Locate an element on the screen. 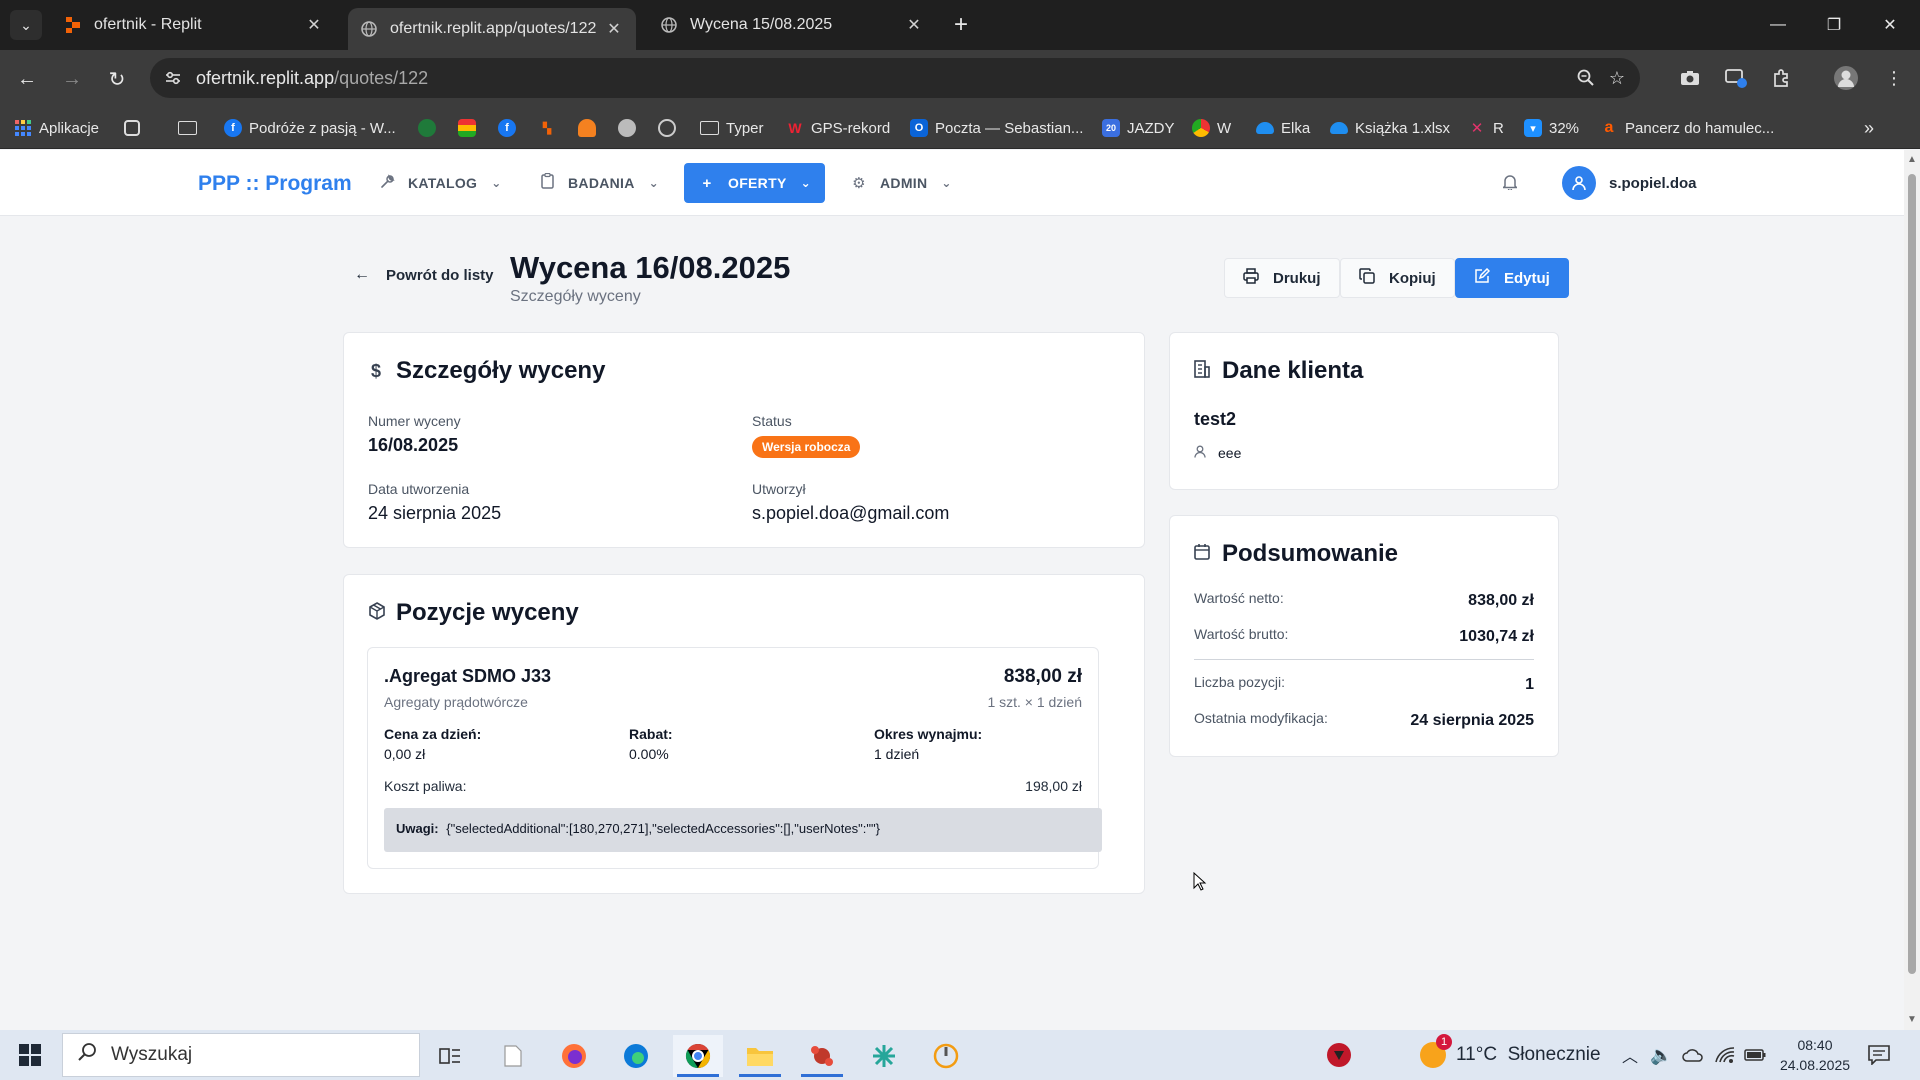 This screenshot has width=1920, height=1080. cloud-orange-icon is located at coordinates (587, 128).